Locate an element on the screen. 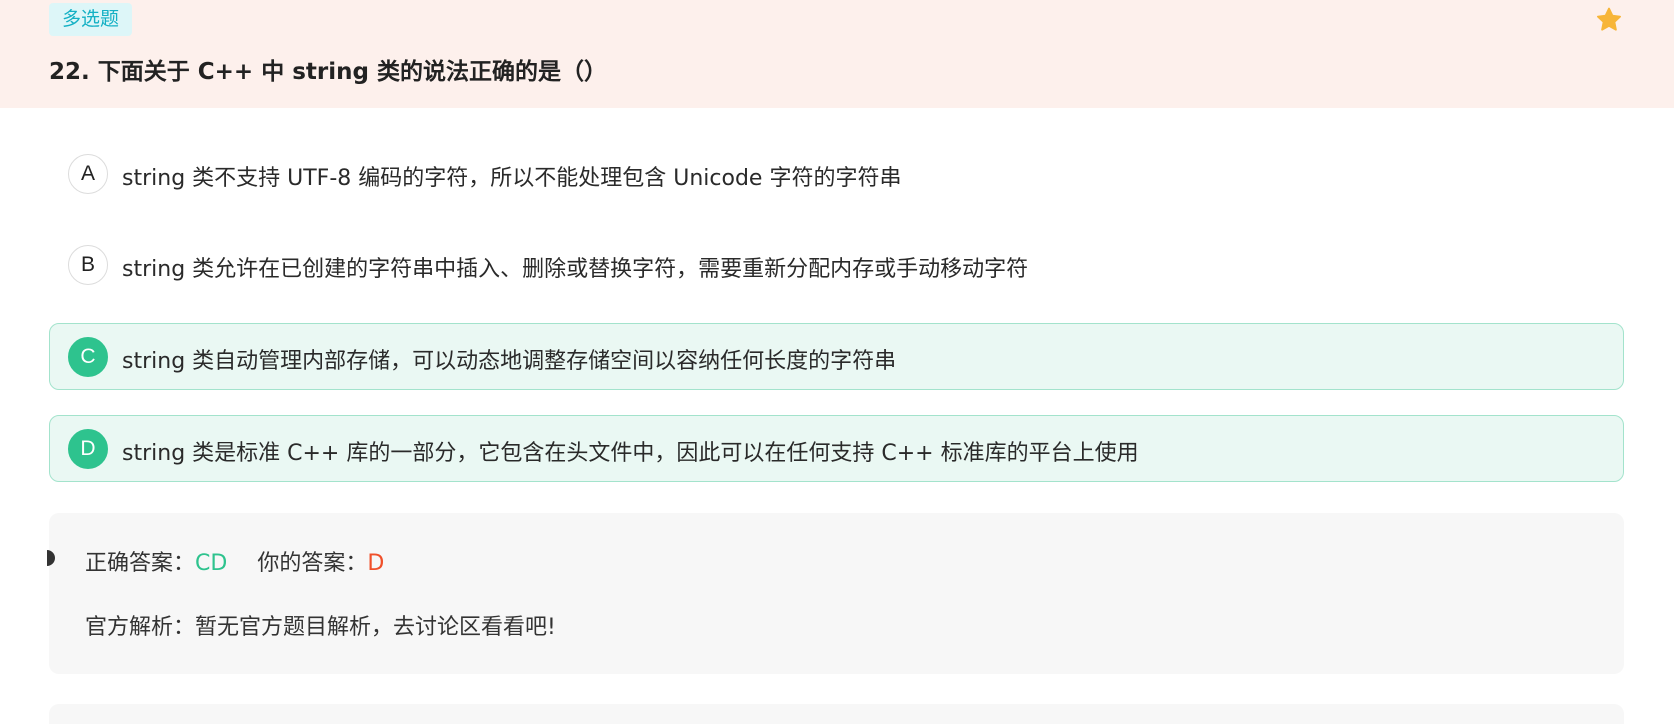 This screenshot has width=1674, height=724. question-header: 多选题 22. 下面关于 C++ 中 string 类的说法正确的是（） is located at coordinates (837, 54).